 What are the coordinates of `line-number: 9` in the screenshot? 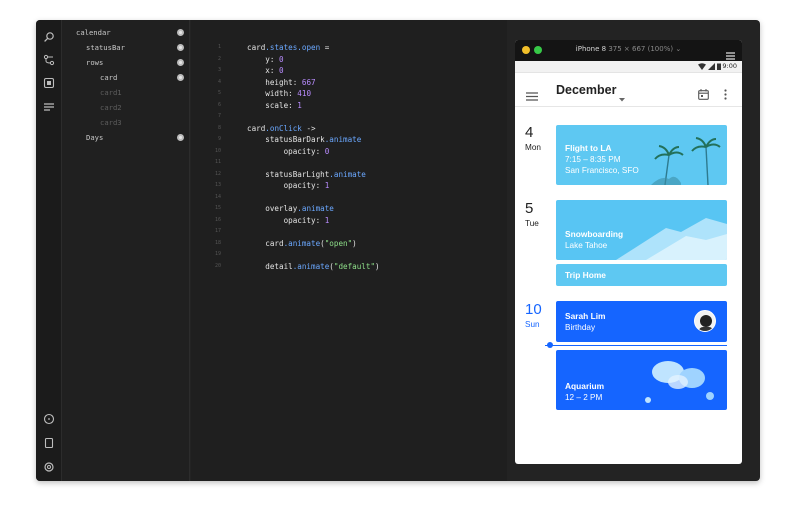 It's located at (219, 139).